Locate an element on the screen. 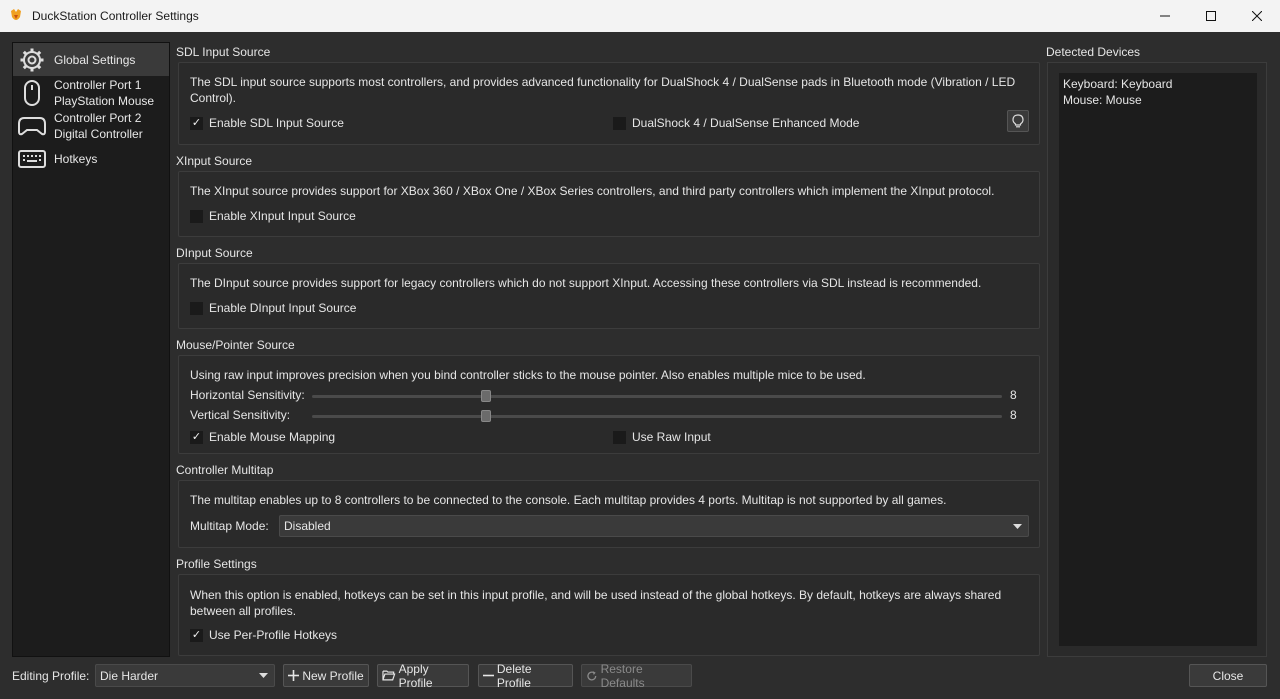 This screenshot has height=699, width=1280. vertical-sensitivity-row: Vertical Sensitivity: 8 is located at coordinates (610, 416).